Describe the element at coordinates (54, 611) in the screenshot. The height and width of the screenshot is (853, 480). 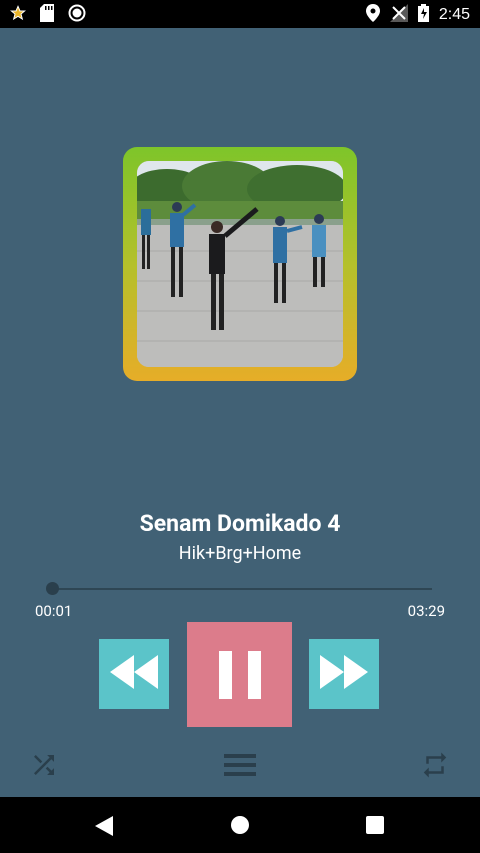
I see `current-time: 00:01` at that location.